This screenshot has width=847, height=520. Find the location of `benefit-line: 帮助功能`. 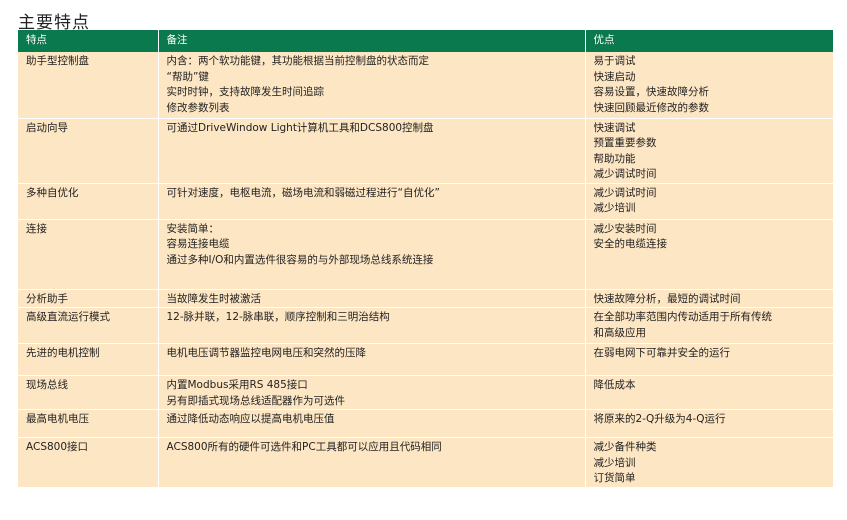

benefit-line: 帮助功能 is located at coordinates (614, 158).